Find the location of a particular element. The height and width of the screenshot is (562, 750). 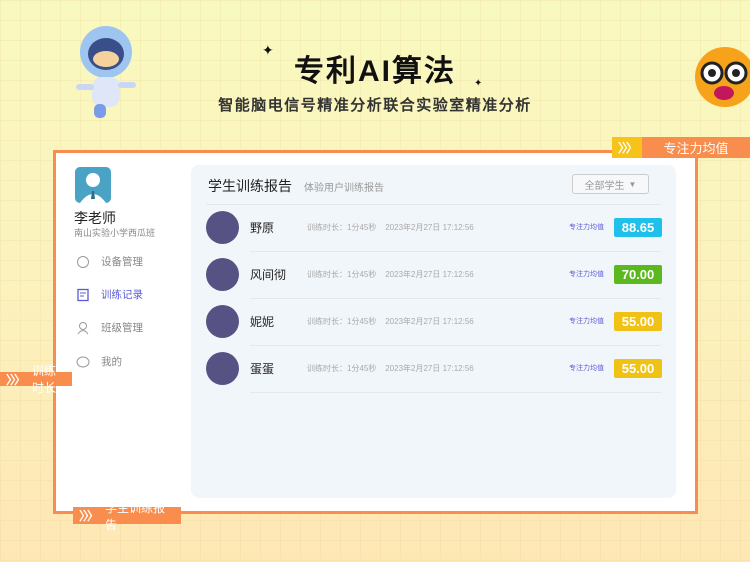

brain-icon is located at coordinates (83, 261).